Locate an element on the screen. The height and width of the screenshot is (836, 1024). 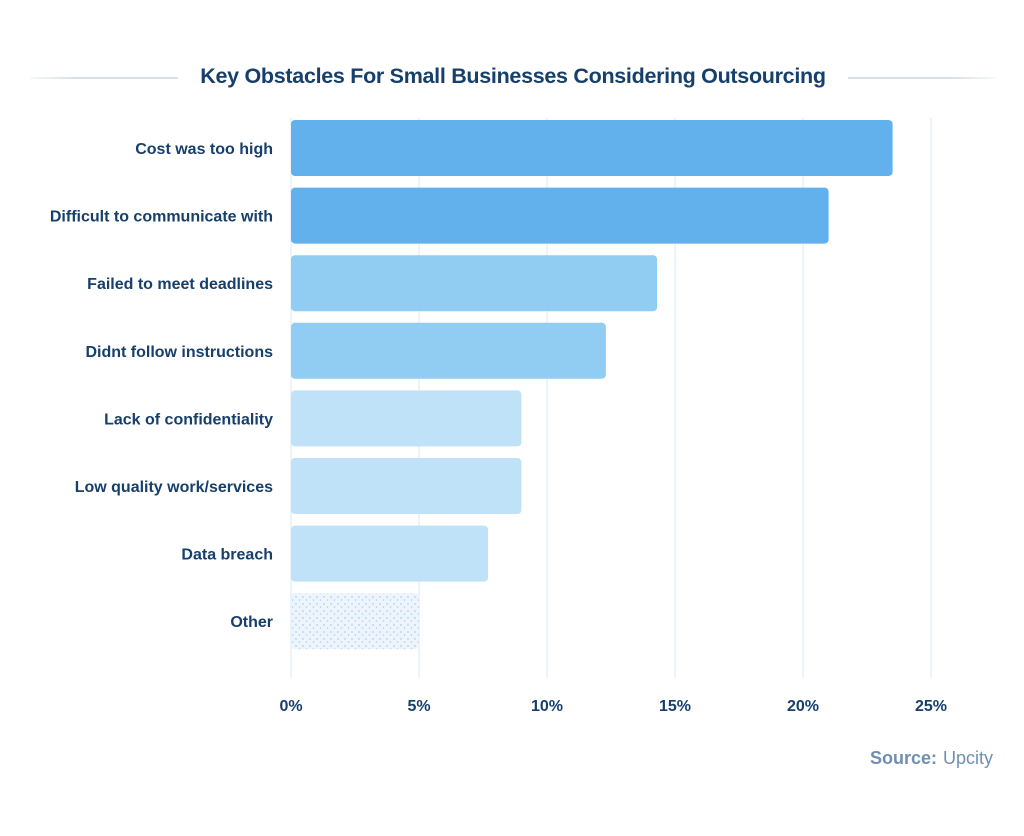
x-tick-label: 0% is located at coordinates (290, 706).